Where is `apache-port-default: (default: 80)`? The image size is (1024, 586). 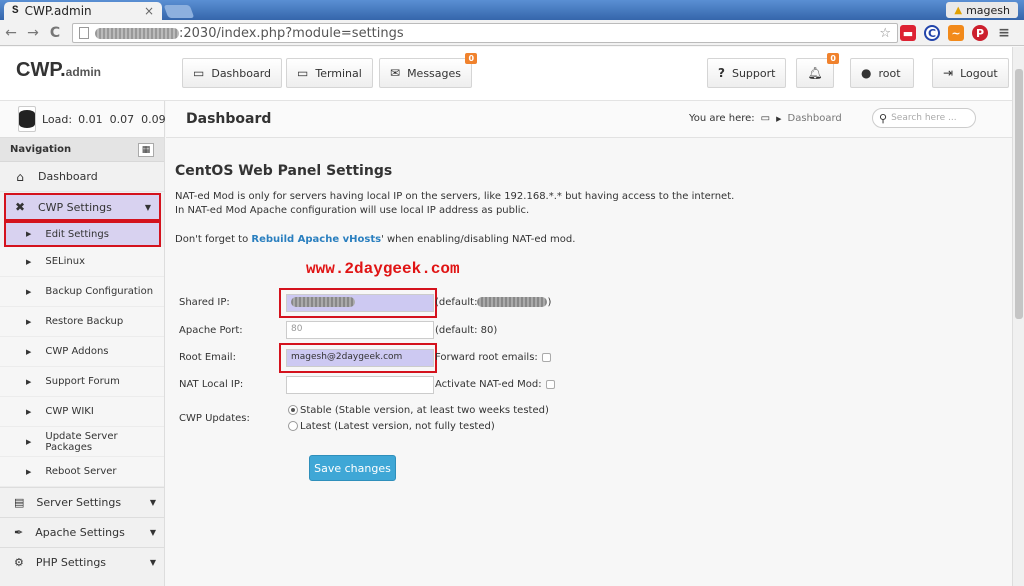
apache-port-default: (default: 80) is located at coordinates (466, 330).